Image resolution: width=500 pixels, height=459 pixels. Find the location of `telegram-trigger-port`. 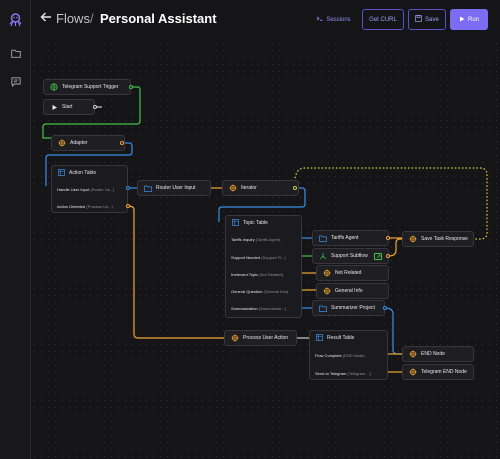

telegram-trigger-port is located at coordinates (131, 87).